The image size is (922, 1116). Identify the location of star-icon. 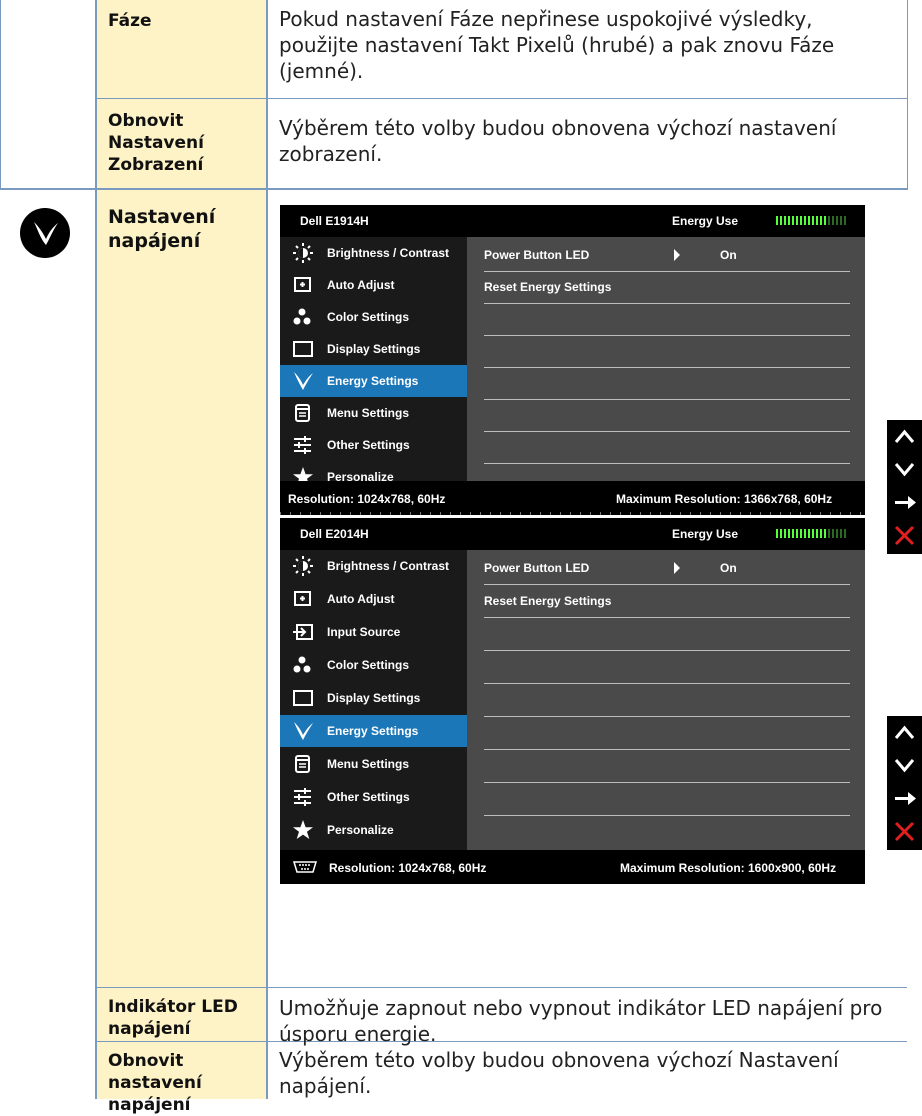
(303, 830).